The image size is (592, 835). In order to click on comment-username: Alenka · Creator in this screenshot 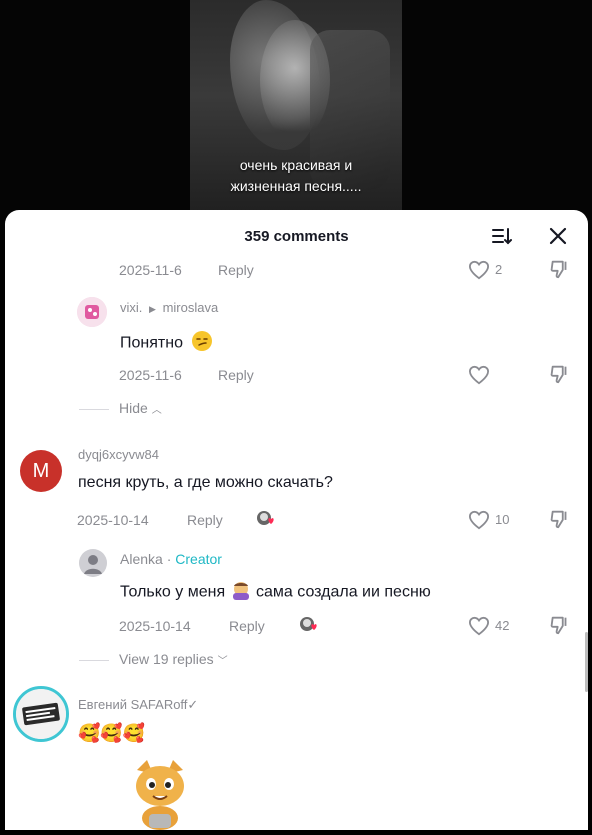, I will do `click(171, 559)`.